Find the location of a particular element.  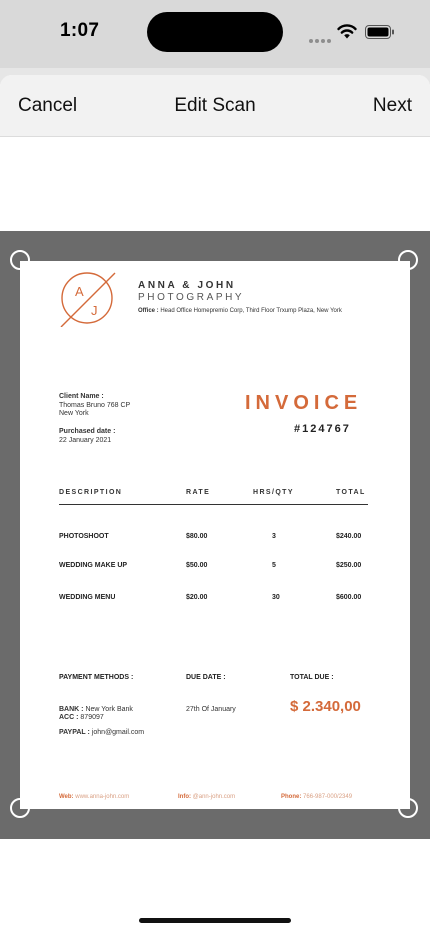

row-description: PHOTOSHOOT is located at coordinates (84, 536).